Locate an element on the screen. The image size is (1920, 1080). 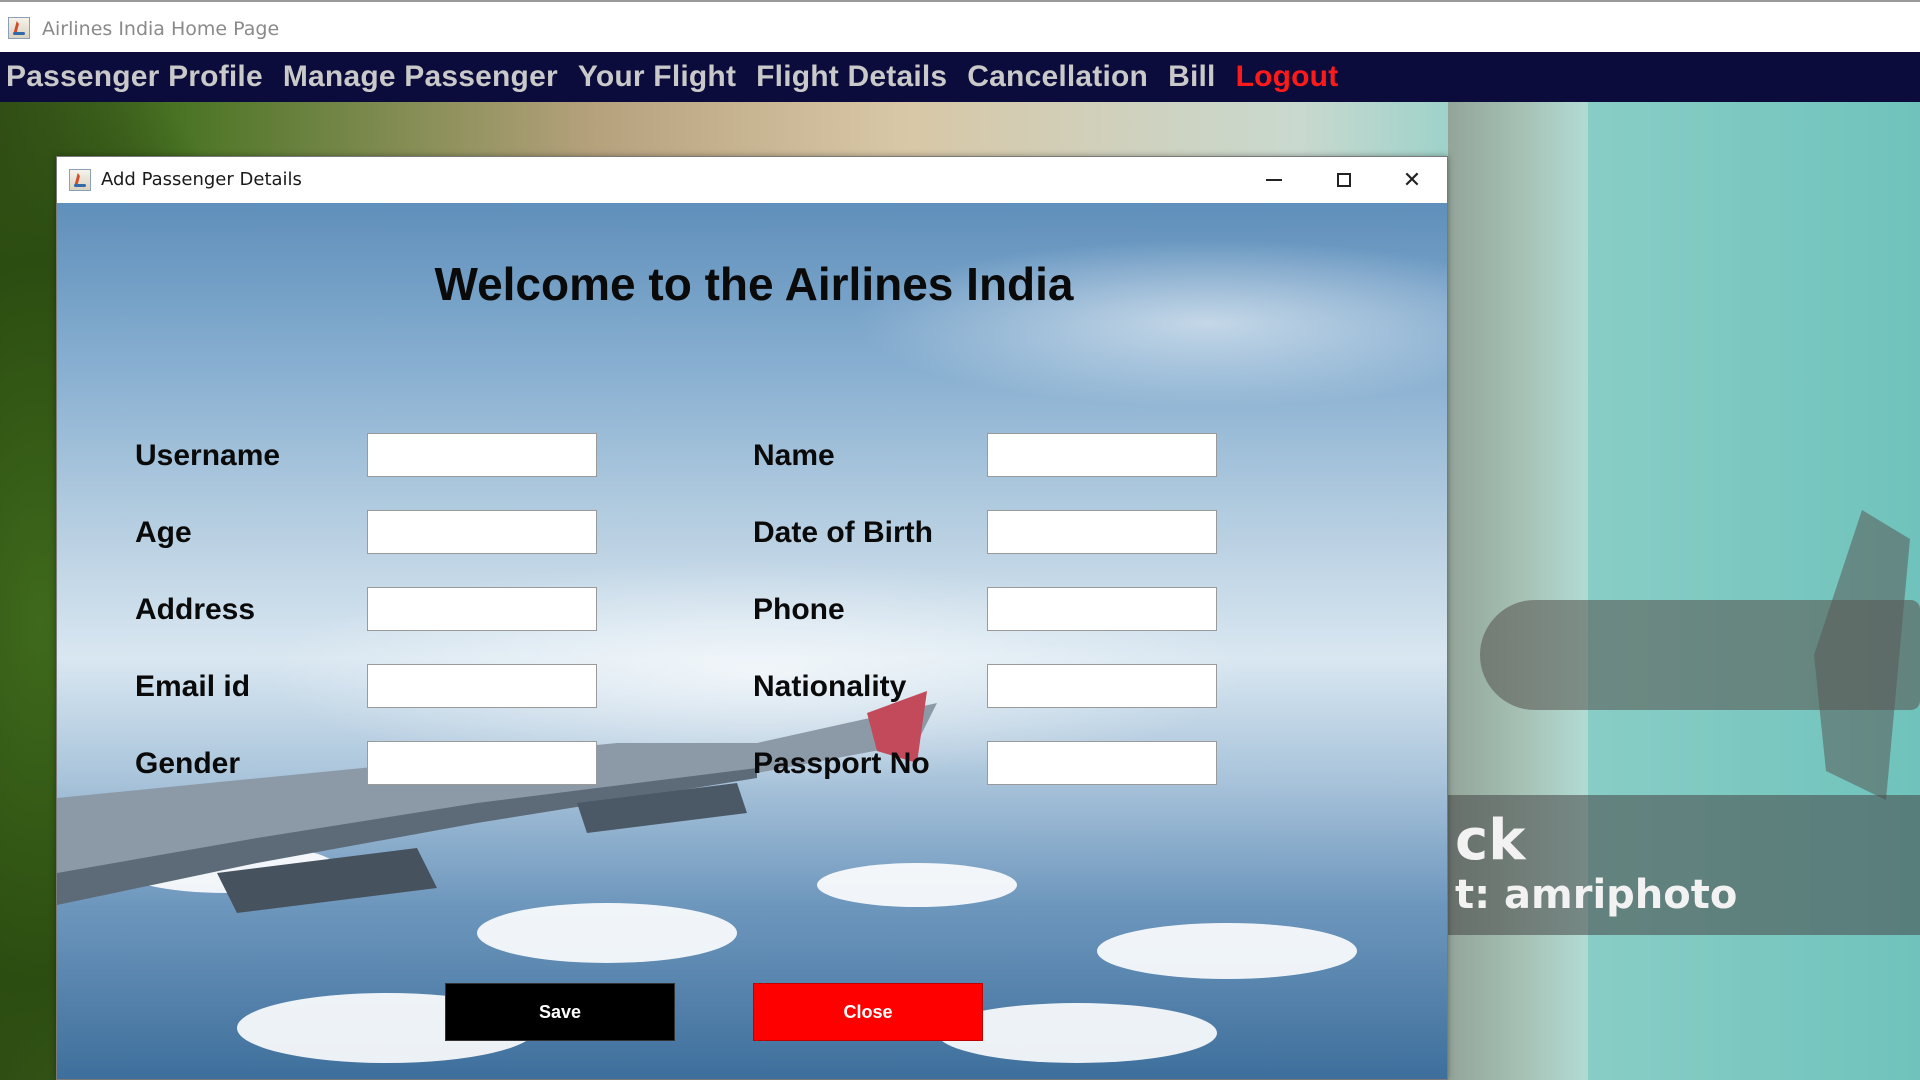
date-of-birth-field is located at coordinates (1102, 532).